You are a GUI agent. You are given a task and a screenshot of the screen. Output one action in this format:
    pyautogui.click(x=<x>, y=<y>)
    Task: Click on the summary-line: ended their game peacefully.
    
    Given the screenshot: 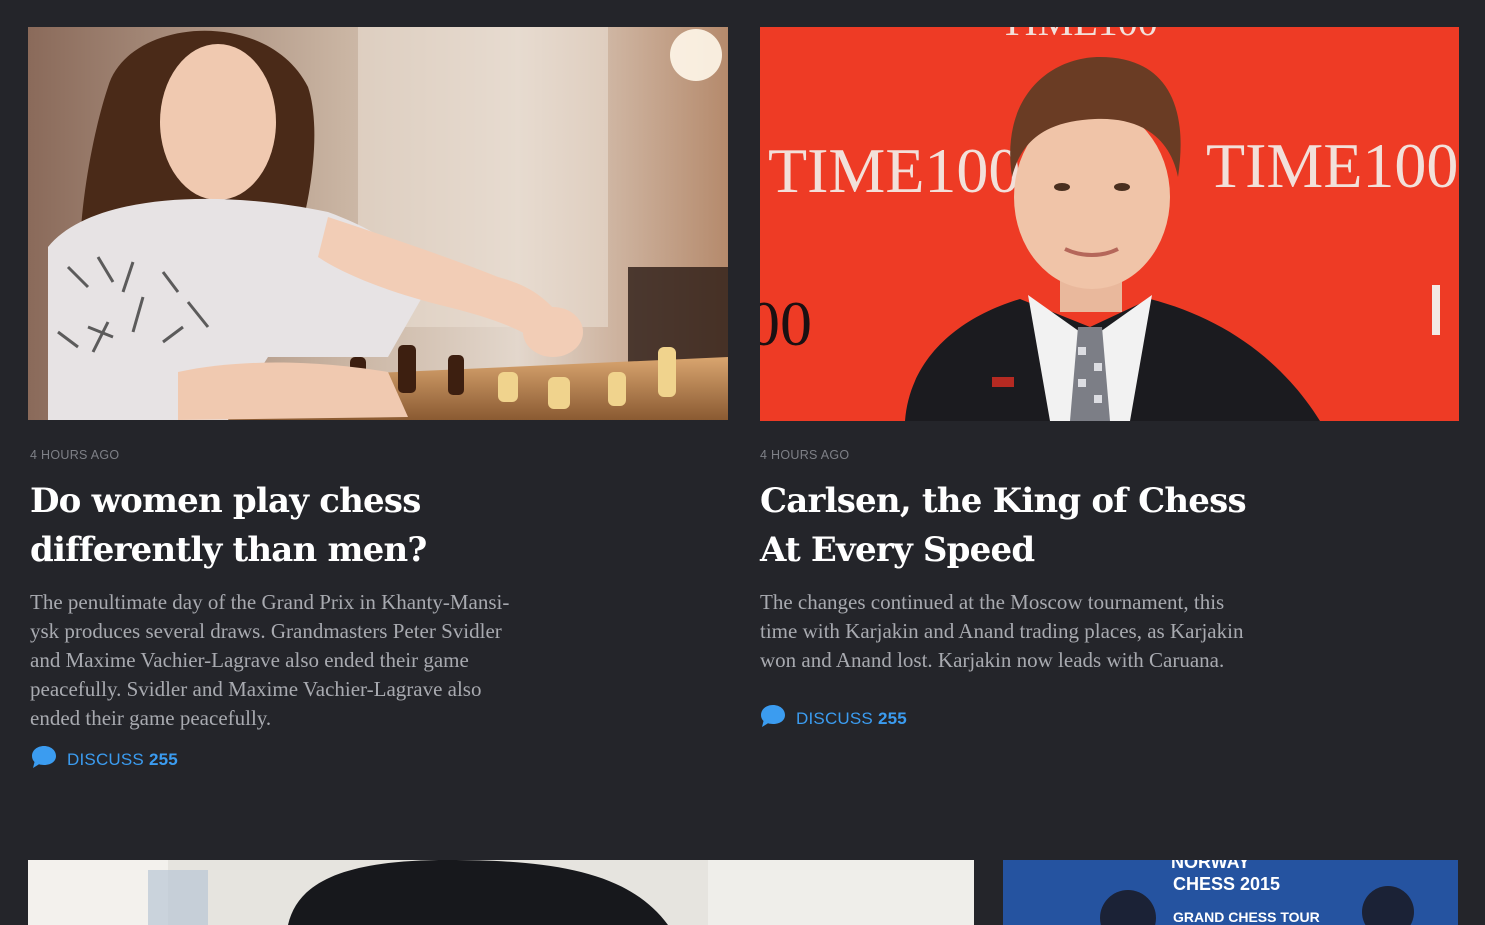 What is the action you would take?
    pyautogui.click(x=151, y=718)
    